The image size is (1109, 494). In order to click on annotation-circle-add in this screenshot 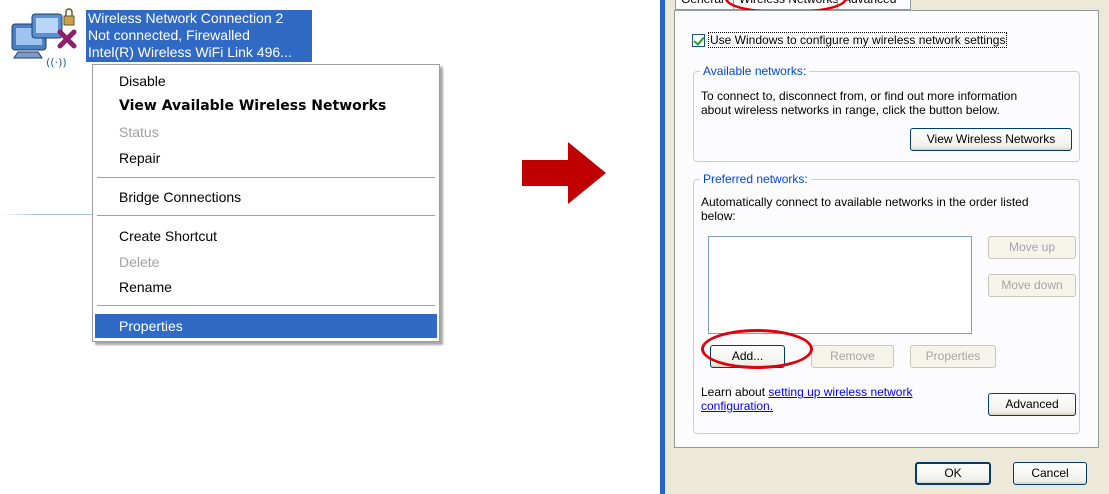, I will do `click(757, 349)`.